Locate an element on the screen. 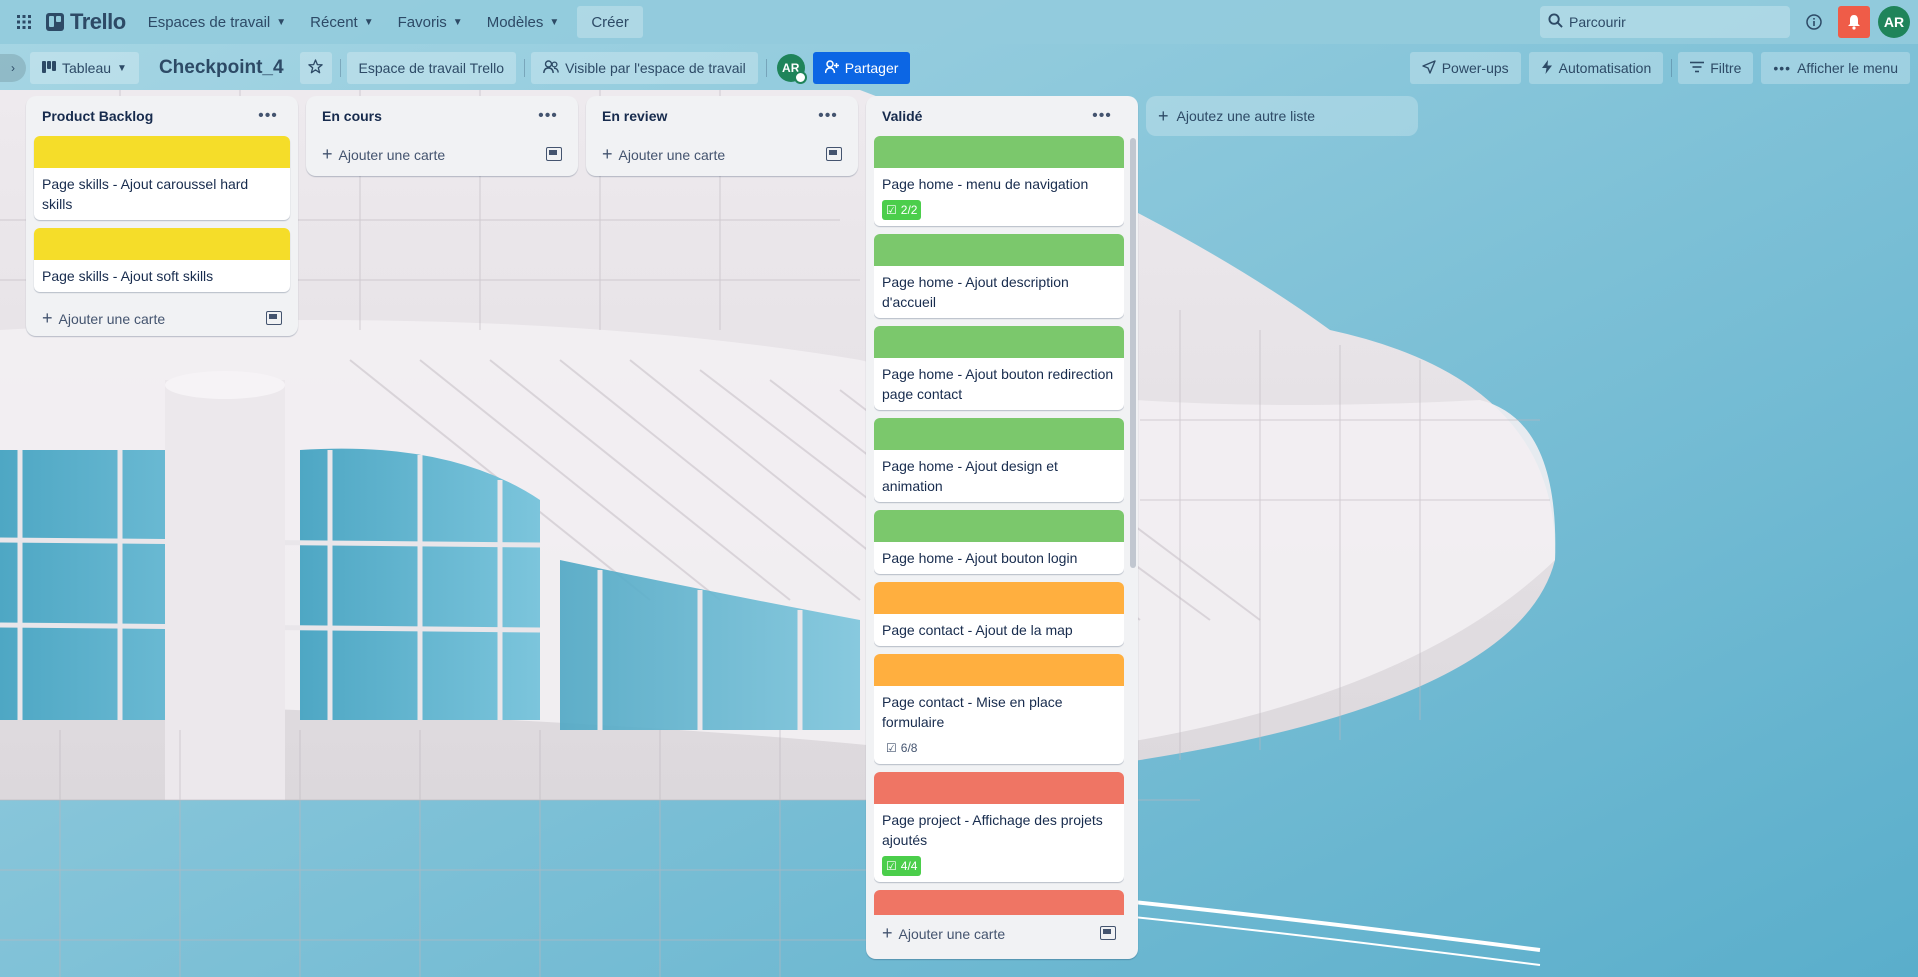  list-title: En cours is located at coordinates (352, 116).